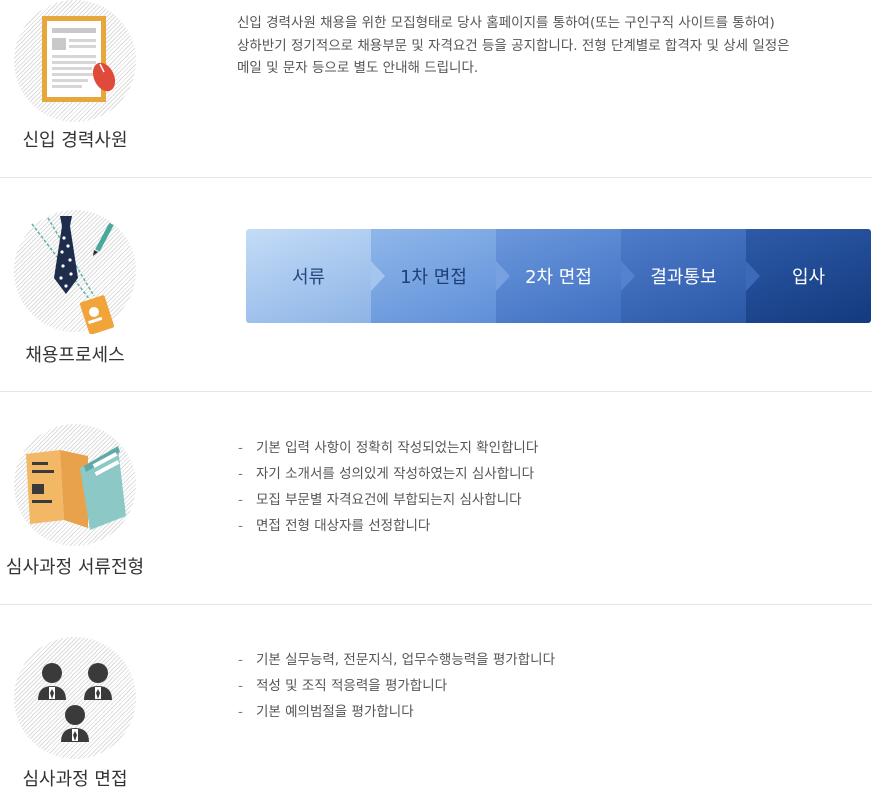 The width and height of the screenshot is (872, 791). I want to click on list-item: - 자기 소개서를 성의있게 작성하였는지 심사합니다, so click(388, 474).